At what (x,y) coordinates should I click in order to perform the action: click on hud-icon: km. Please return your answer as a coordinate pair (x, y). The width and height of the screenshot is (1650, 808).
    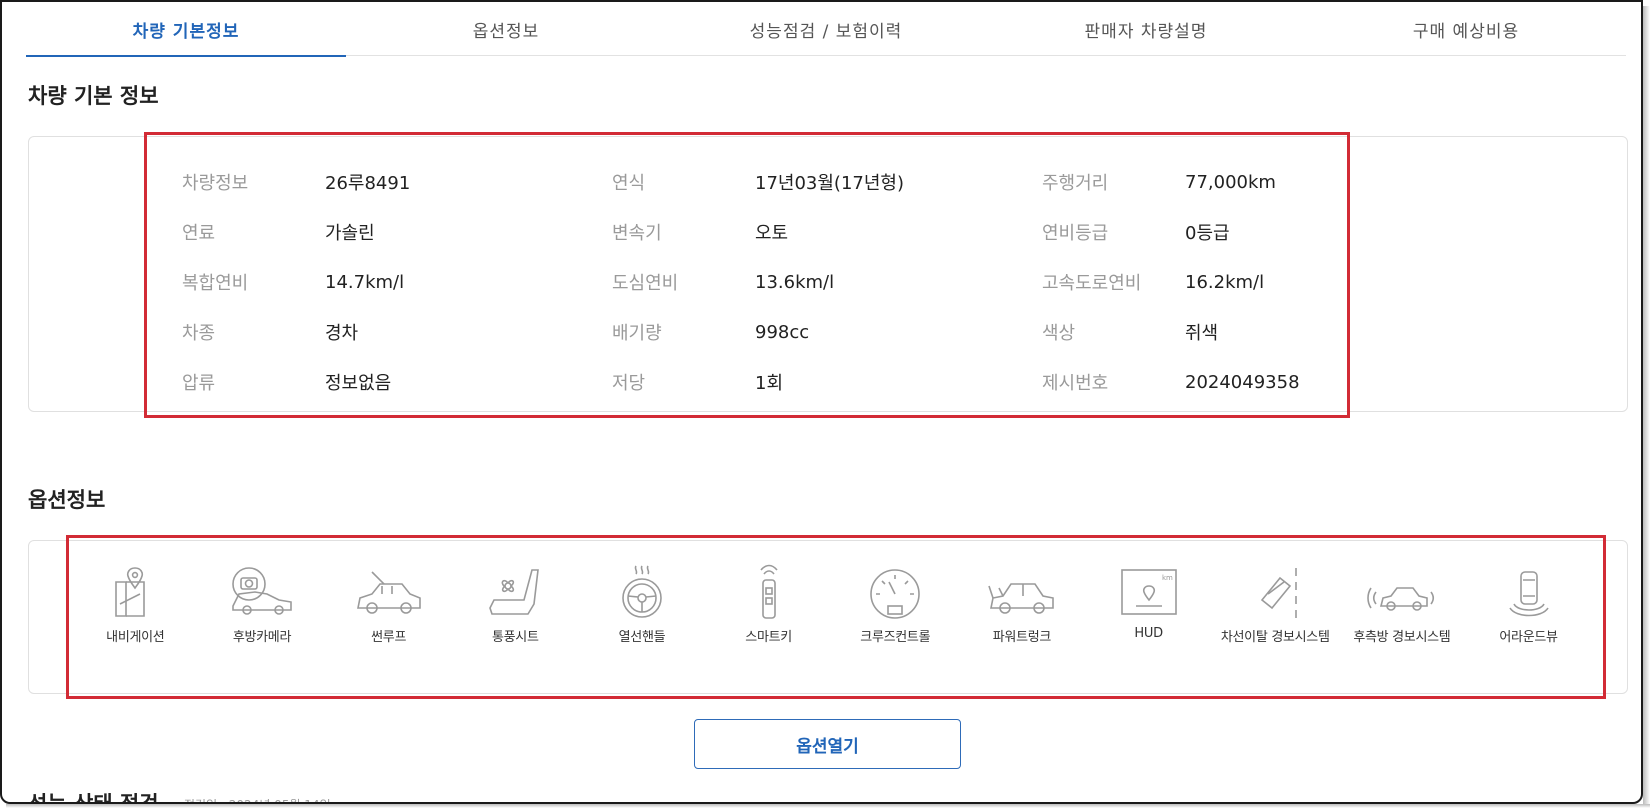
    Looking at the image, I should click on (1148, 592).